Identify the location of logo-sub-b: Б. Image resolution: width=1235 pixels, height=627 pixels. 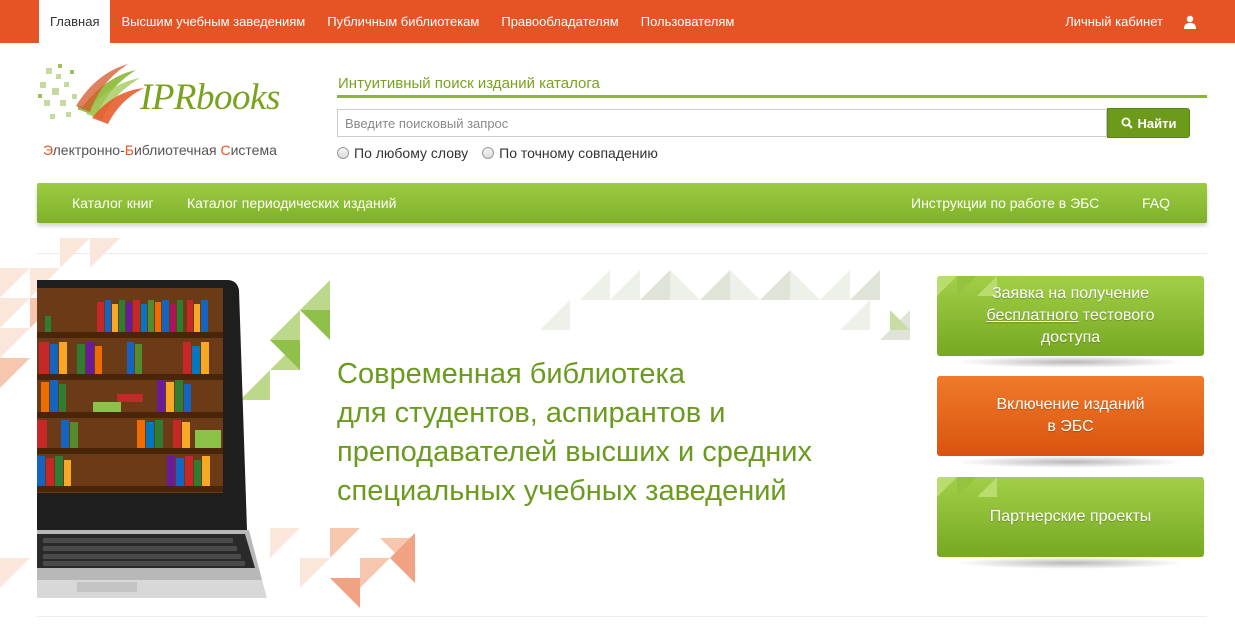
(129, 150).